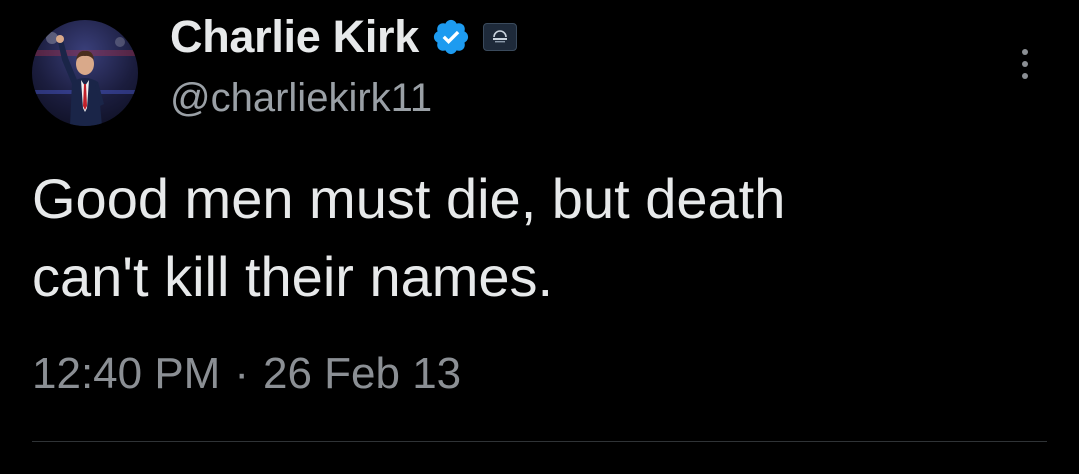 The image size is (1079, 474). What do you see at coordinates (500, 37) in the screenshot?
I see `affiliation-badge-icon` at bounding box center [500, 37].